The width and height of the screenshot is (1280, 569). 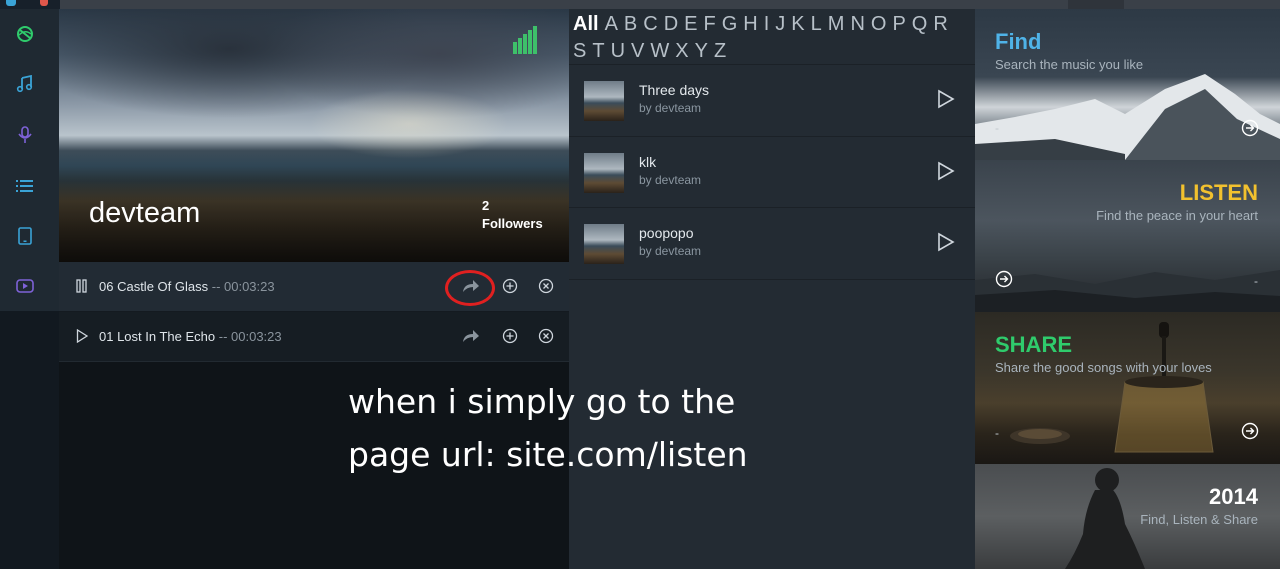 I want to click on alphabet-letter: V, so click(x=637, y=51).